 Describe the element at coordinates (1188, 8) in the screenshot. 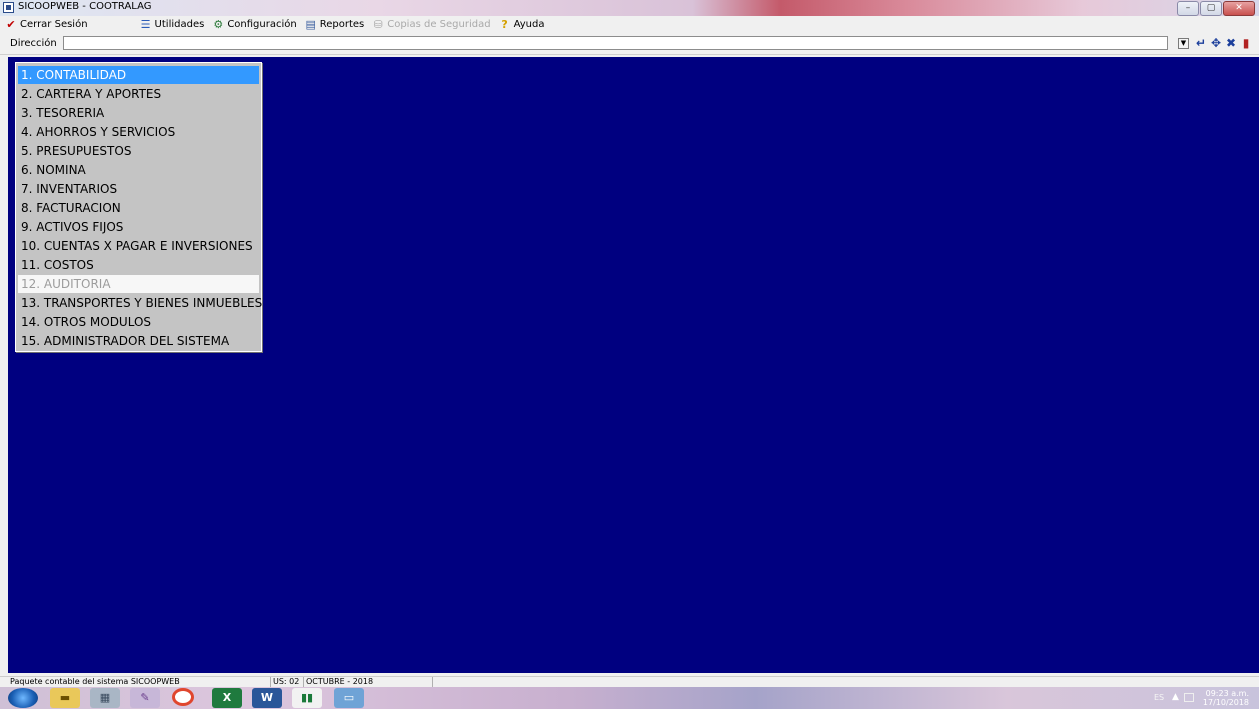

I see `minimize-button: –` at that location.